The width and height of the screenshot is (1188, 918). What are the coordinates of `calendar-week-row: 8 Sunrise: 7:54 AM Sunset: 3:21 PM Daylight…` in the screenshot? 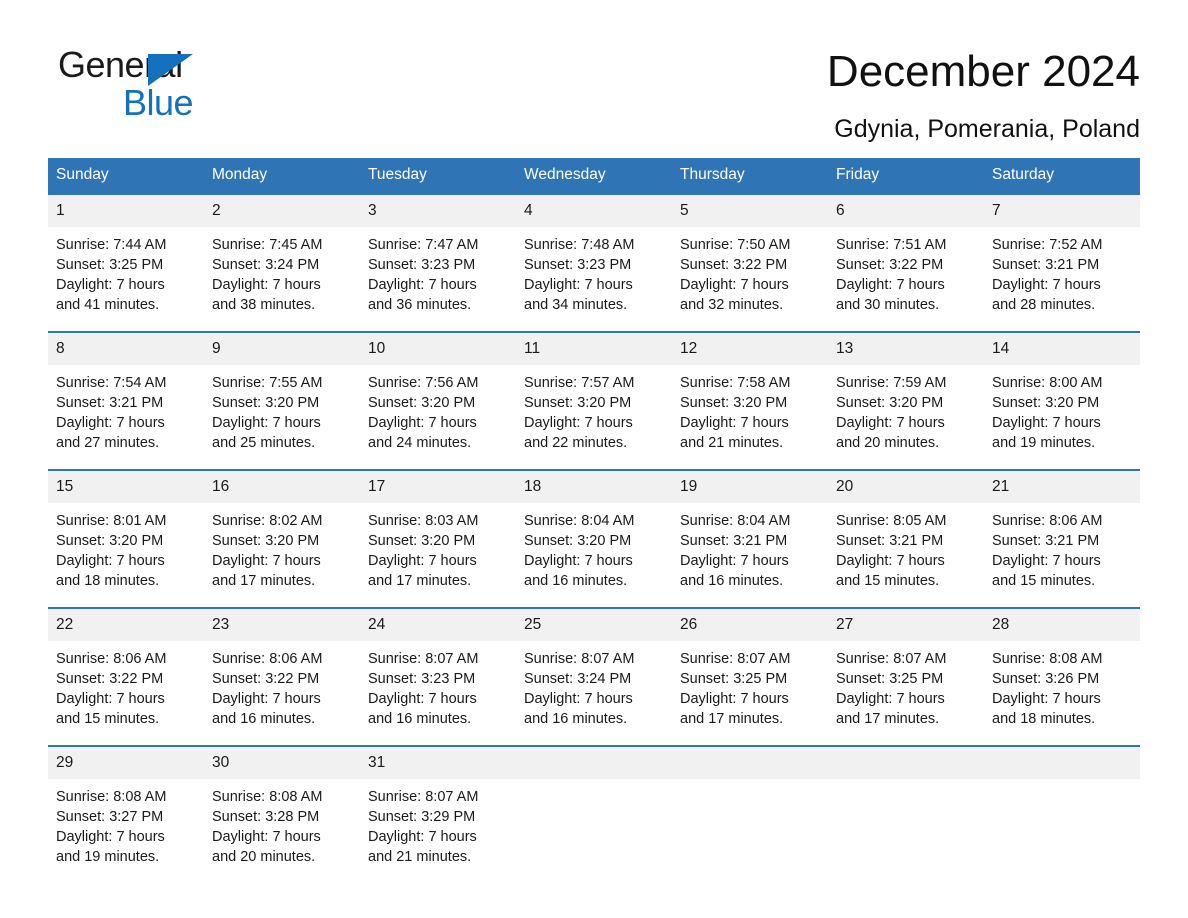 It's located at (594, 400).